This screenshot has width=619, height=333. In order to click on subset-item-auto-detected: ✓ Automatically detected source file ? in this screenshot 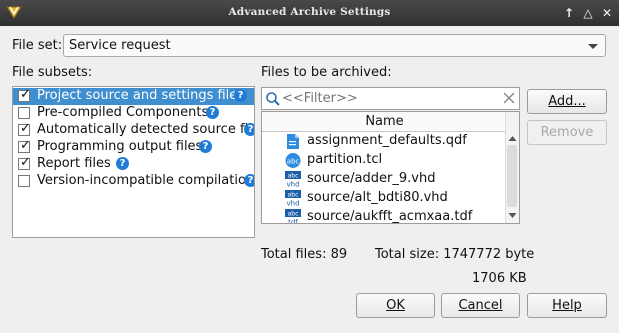, I will do `click(134, 130)`.